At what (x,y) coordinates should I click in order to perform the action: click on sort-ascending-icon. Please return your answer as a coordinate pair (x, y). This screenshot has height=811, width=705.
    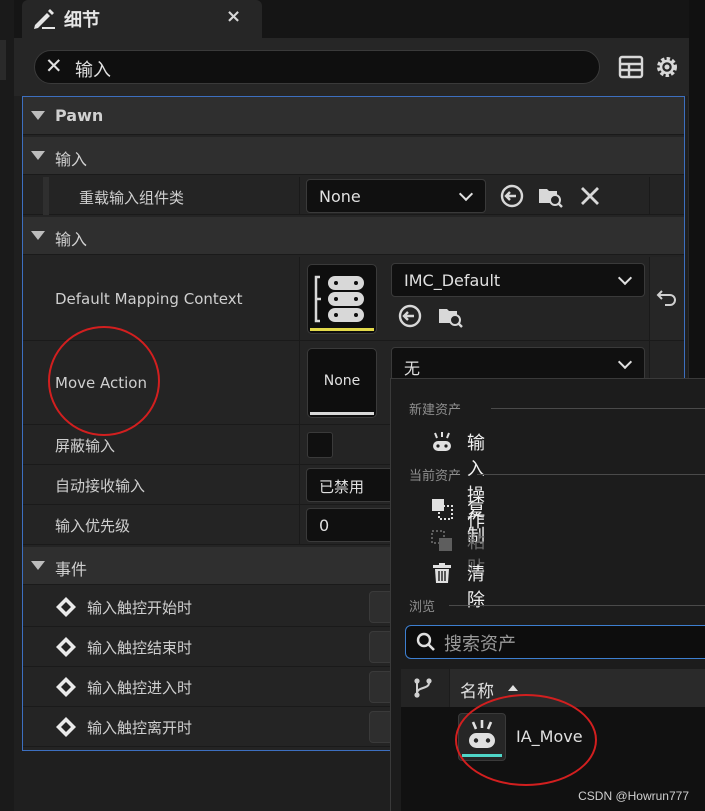
    Looking at the image, I should click on (513, 688).